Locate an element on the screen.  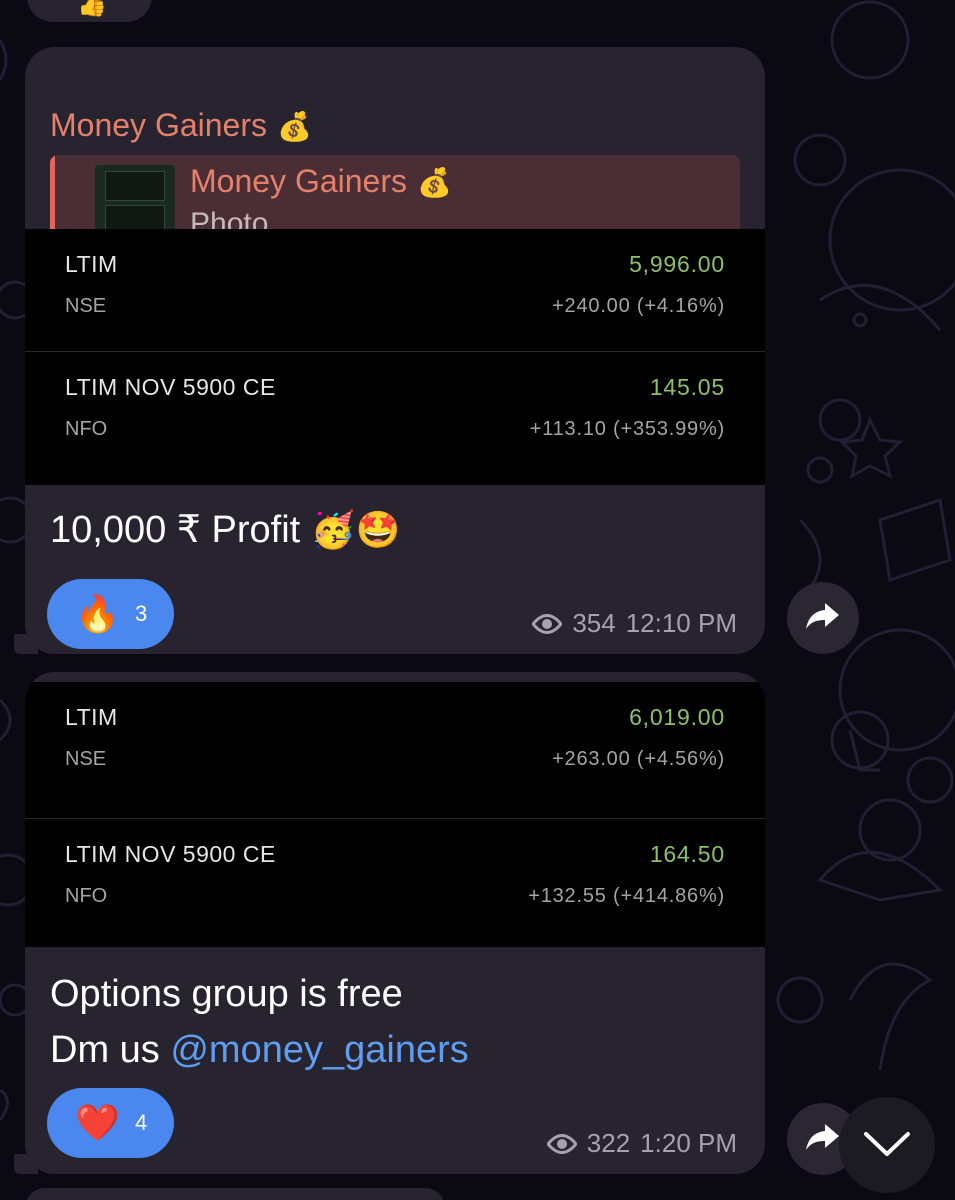
stock-price: 6,019.00 is located at coordinates (677, 717).